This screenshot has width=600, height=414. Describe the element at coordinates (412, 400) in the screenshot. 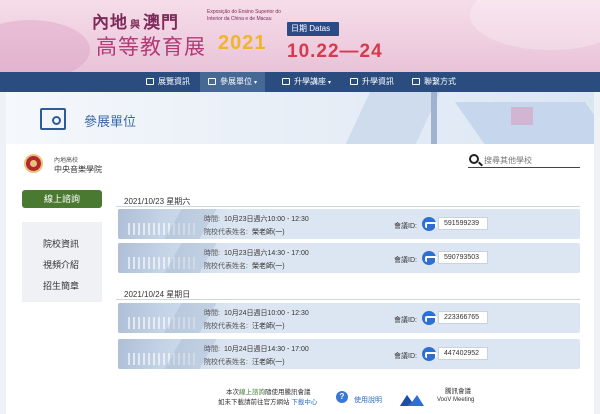

I see `voov-meeting-logo-icon` at that location.